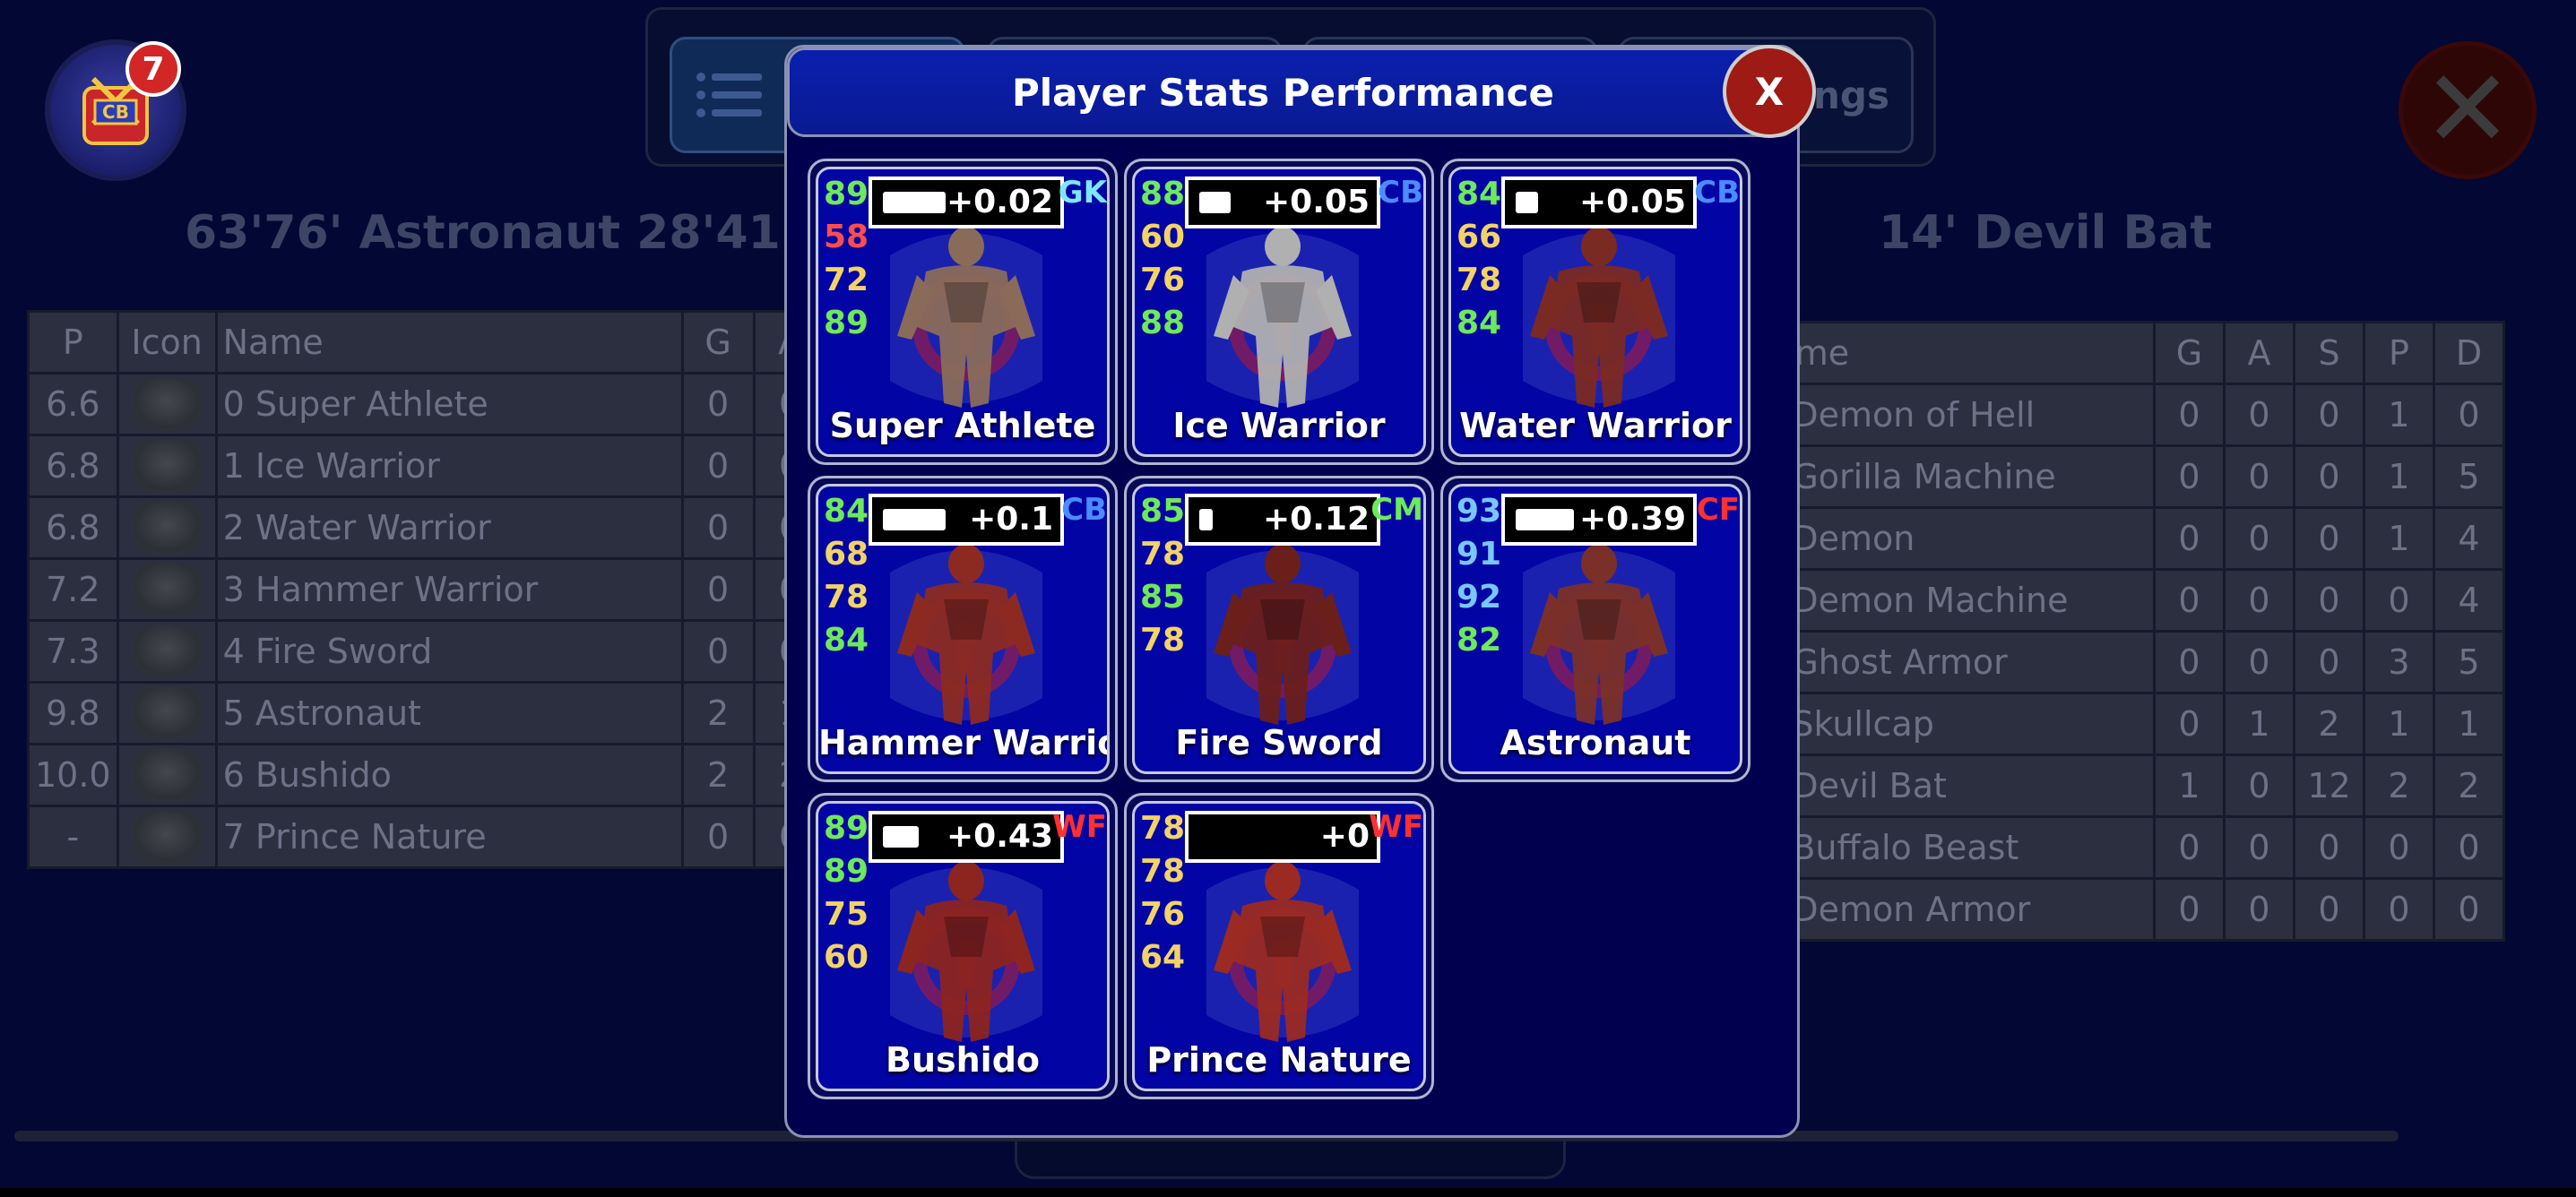 This screenshot has height=1197, width=2576. What do you see at coordinates (846, 893) in the screenshot?
I see `attribute-list: 89 89 75 60` at bounding box center [846, 893].